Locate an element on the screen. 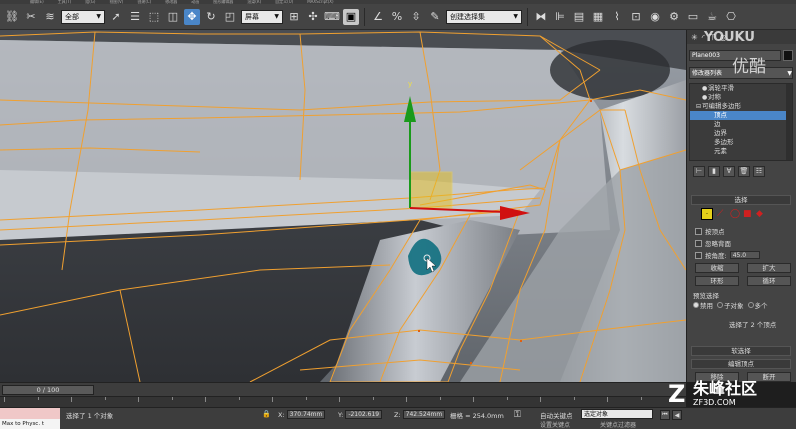 The height and width of the screenshot is (429, 796). ignore-backfacing-checkbox: 忽略背面 is located at coordinates (713, 243).